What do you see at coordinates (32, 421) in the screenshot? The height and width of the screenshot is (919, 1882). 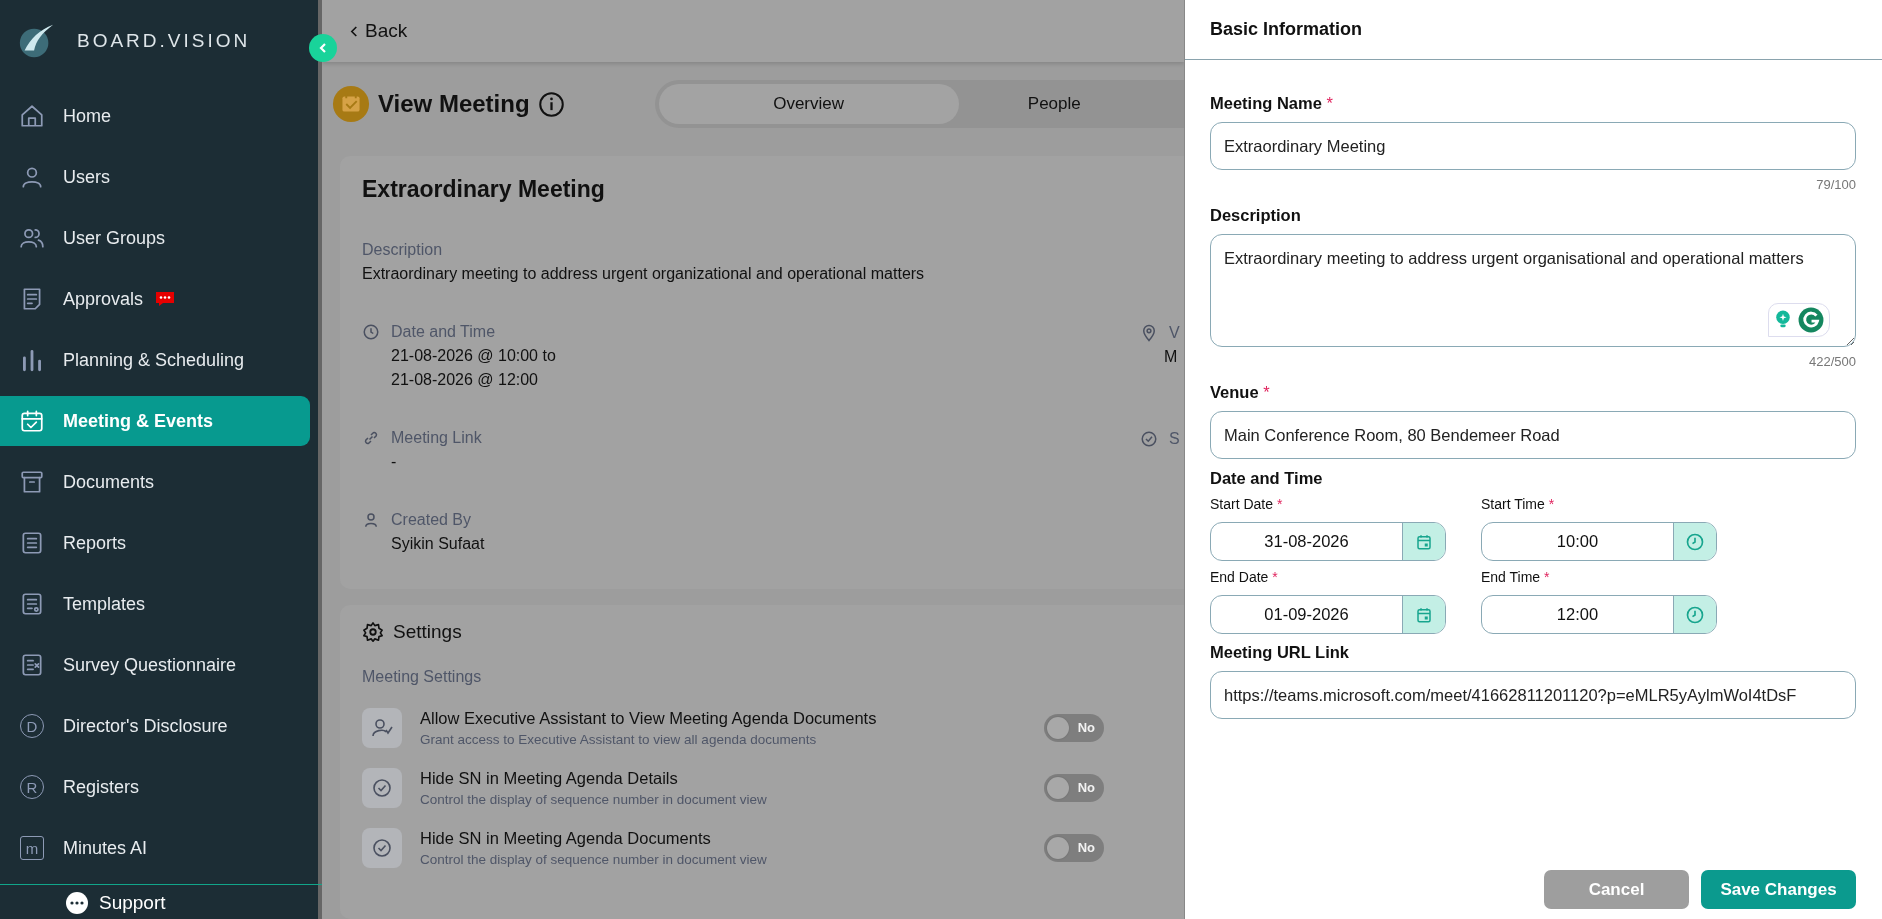 I see `calendar-check-icon` at bounding box center [32, 421].